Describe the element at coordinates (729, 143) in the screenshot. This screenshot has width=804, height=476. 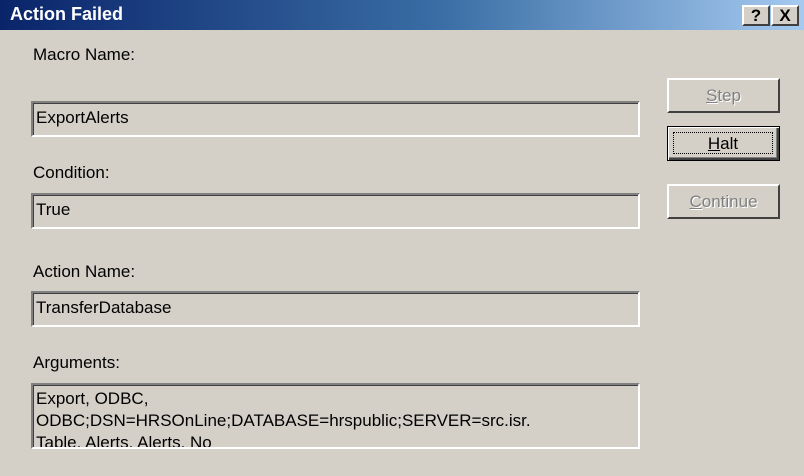
I see `halt-label-rest: alt` at that location.